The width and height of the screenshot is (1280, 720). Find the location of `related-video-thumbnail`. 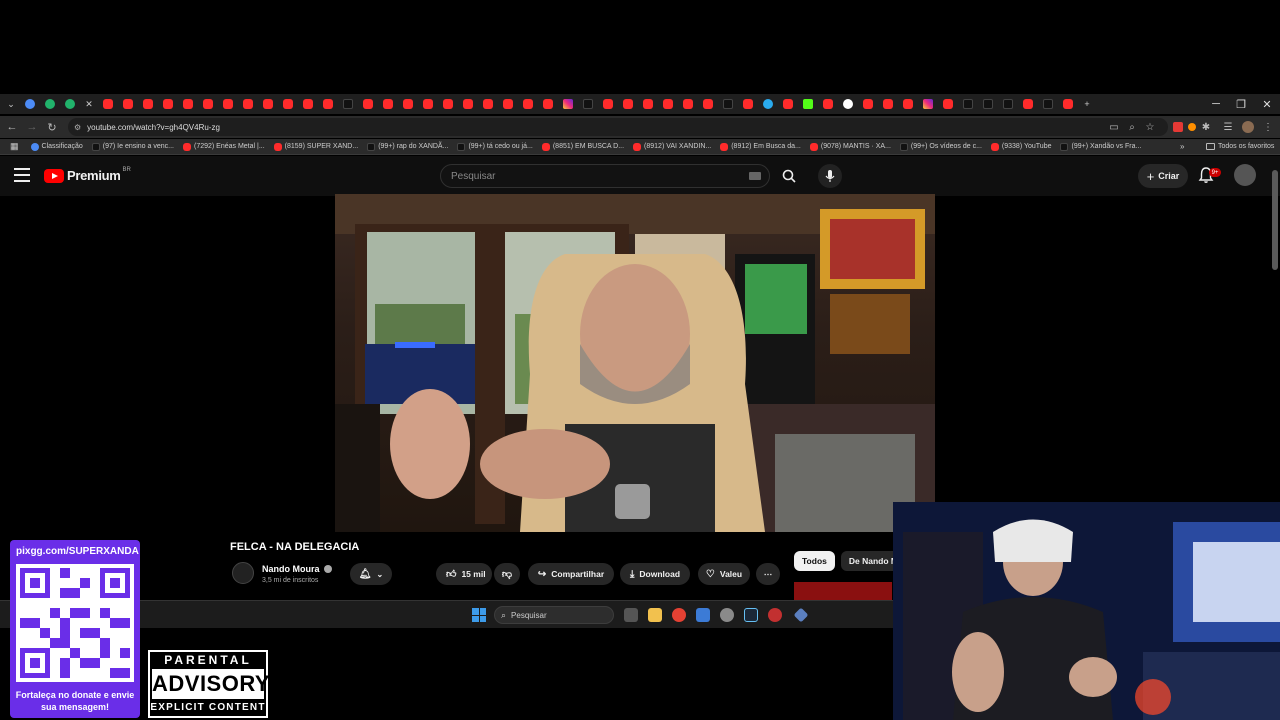

related-video-thumbnail is located at coordinates (843, 591).